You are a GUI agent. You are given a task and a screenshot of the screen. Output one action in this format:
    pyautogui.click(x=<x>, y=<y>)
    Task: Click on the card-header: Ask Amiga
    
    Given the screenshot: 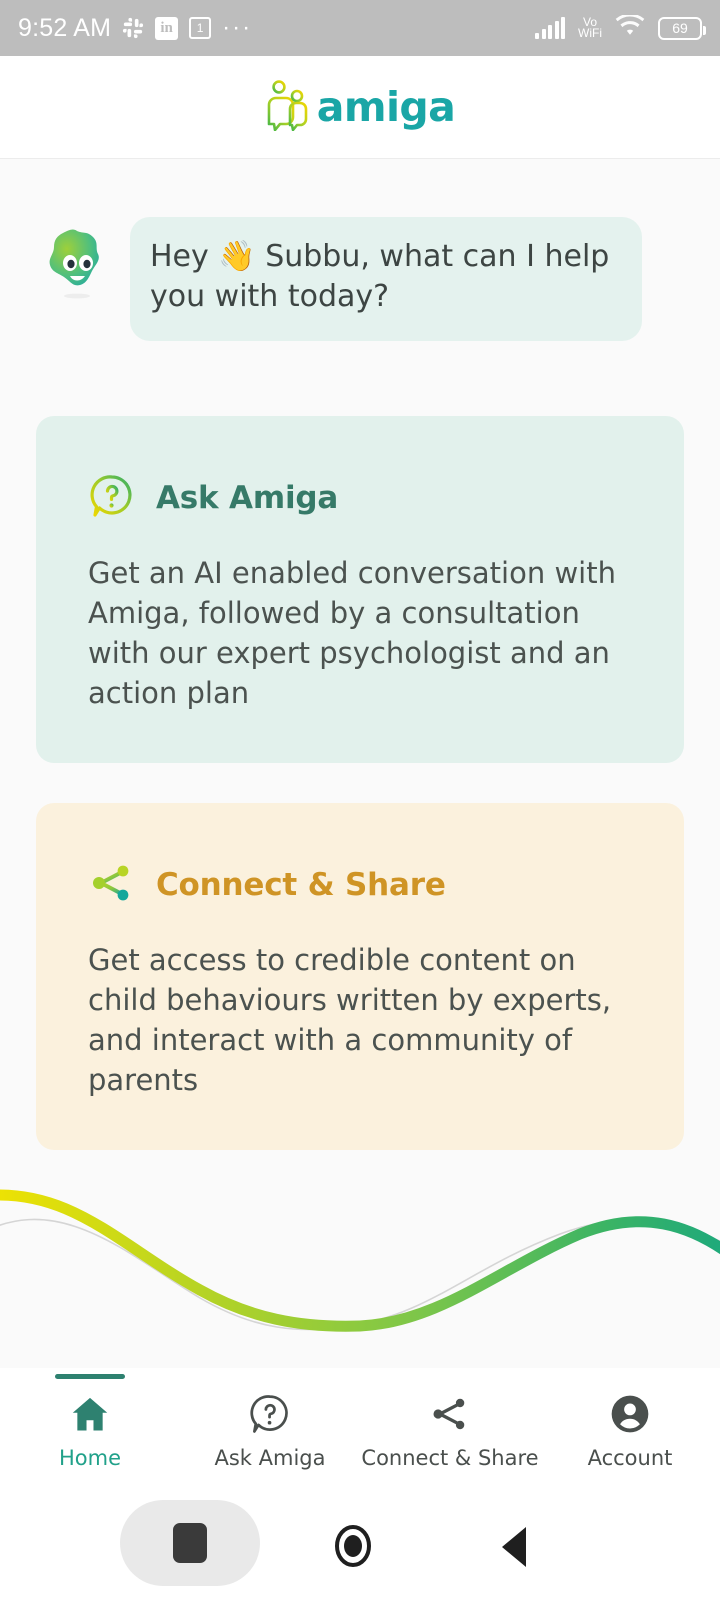 What is the action you would take?
    pyautogui.click(x=360, y=498)
    